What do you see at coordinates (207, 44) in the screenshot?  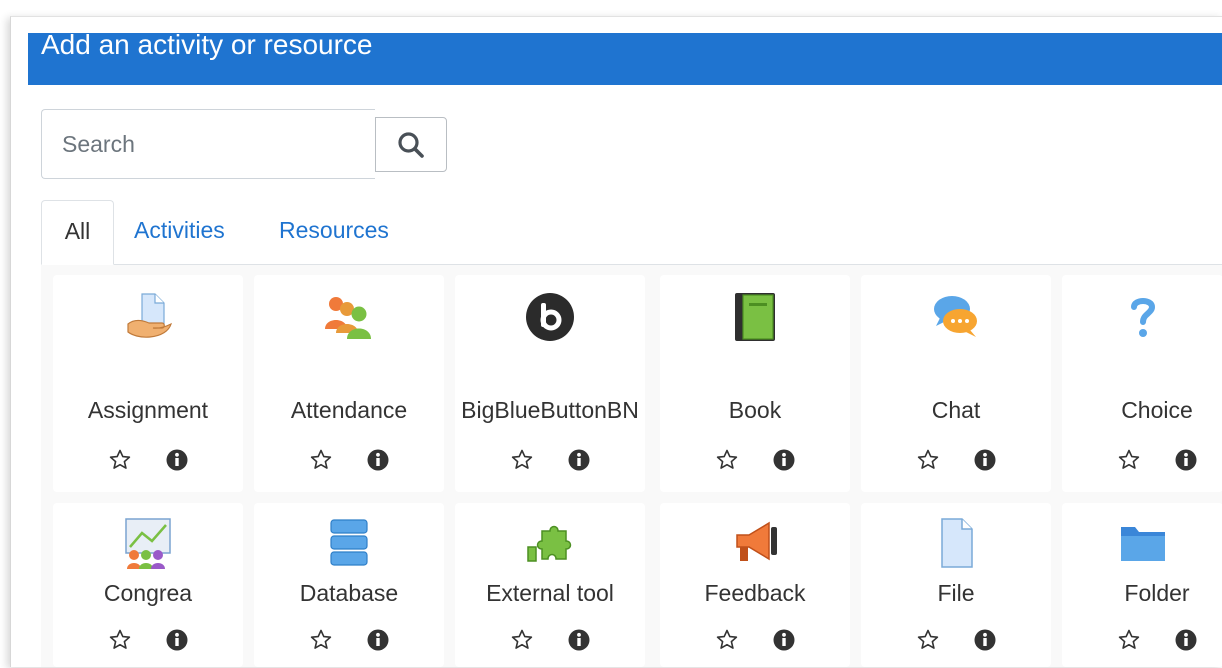 I see `dialog-title: Add an activity or resource` at bounding box center [207, 44].